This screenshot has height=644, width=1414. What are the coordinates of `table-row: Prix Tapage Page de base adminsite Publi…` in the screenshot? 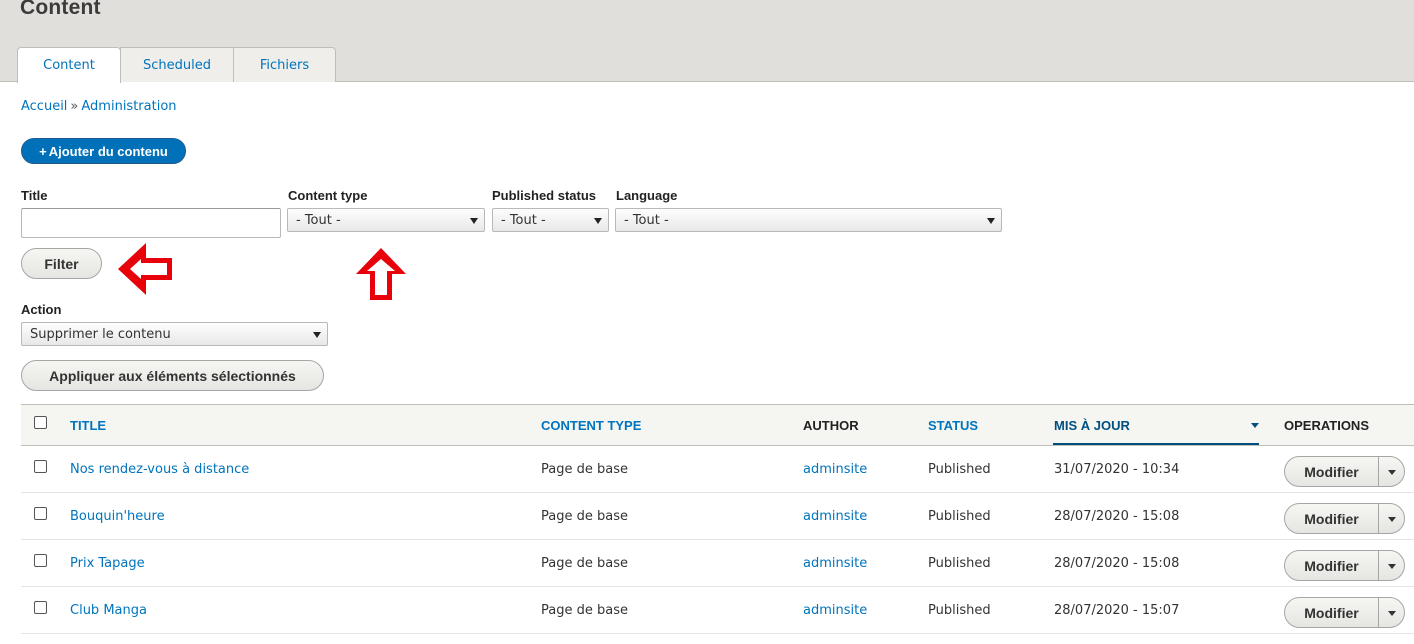 It's located at (717, 563).